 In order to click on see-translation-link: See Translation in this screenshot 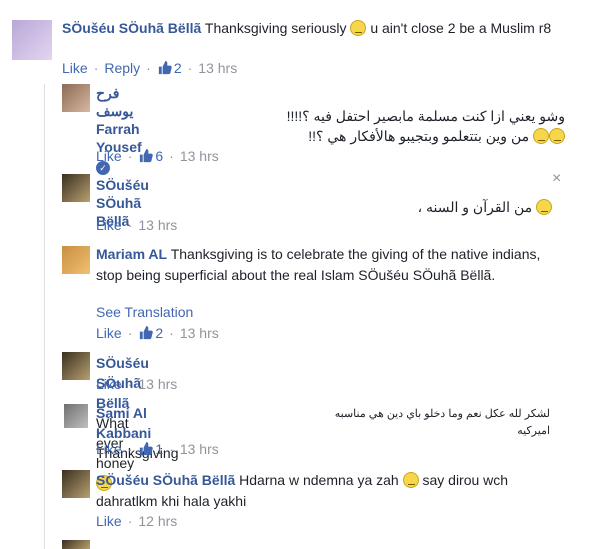, I will do `click(144, 312)`.